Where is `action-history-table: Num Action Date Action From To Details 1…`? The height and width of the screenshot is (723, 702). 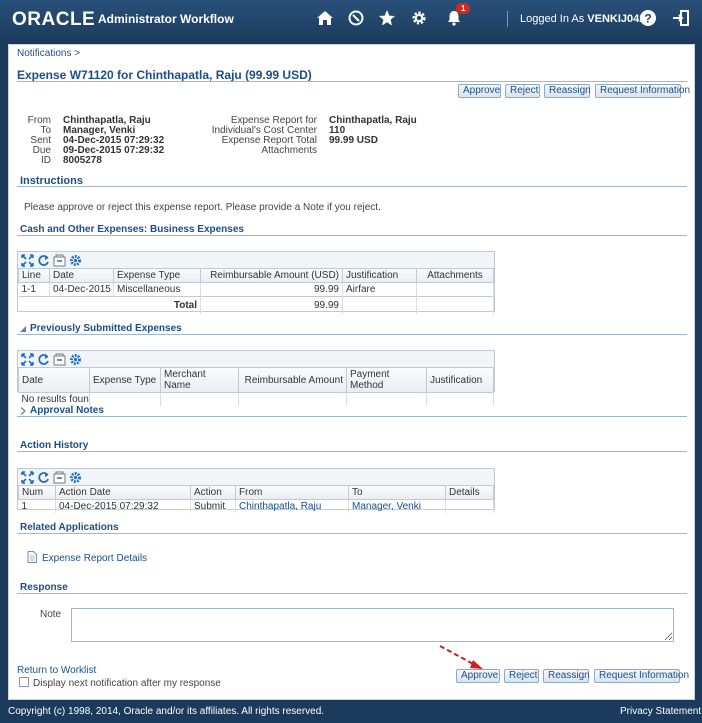 action-history-table: Num Action Date Action From To Details 1… is located at coordinates (256, 490).